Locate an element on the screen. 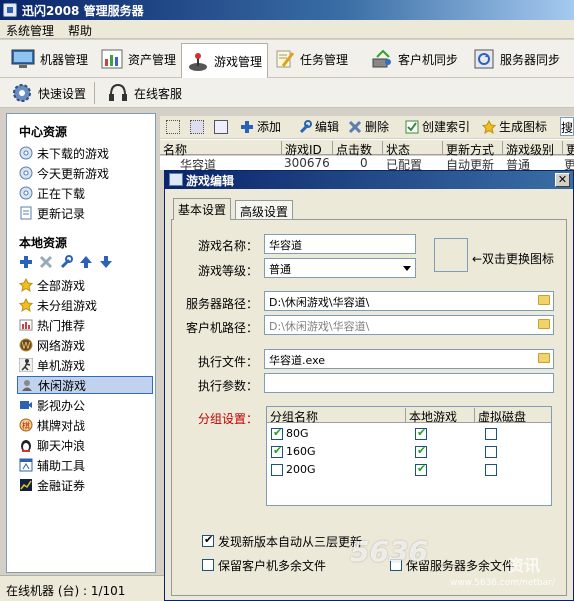 This screenshot has width=574, height=601. game-manage-label: 游戏管理 is located at coordinates (238, 62).